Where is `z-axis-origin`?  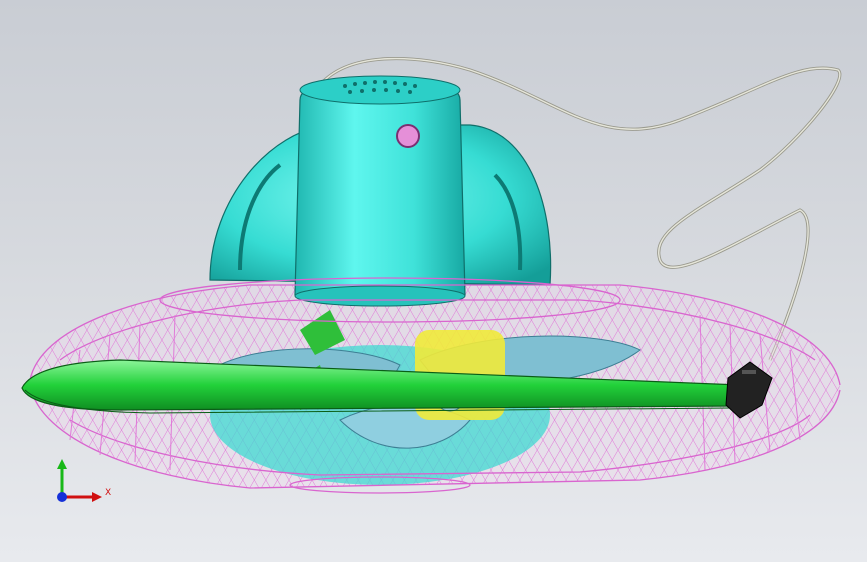
z-axis-origin is located at coordinates (62, 497).